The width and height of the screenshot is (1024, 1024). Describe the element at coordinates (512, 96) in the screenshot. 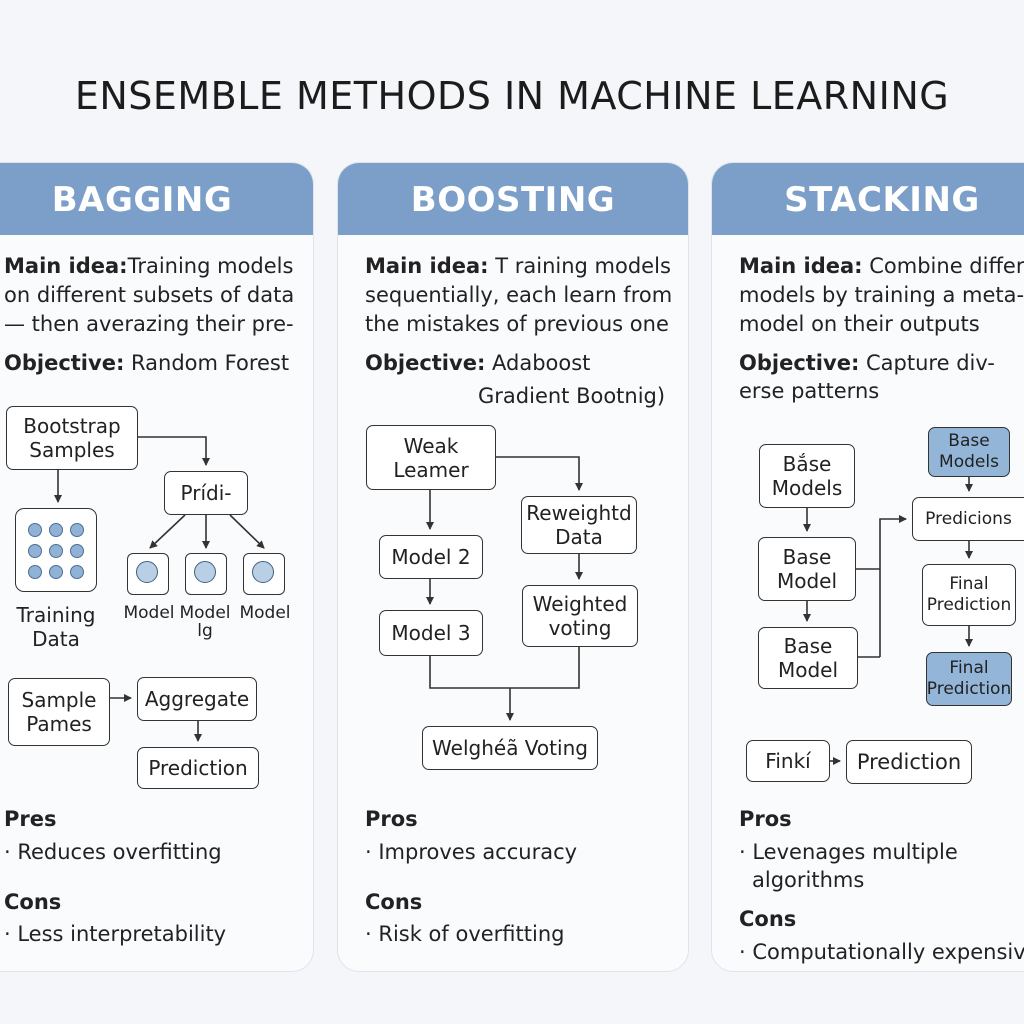

I see `page-title: ENSEMBLE METHODS IN MACHINE LEARNING` at that location.